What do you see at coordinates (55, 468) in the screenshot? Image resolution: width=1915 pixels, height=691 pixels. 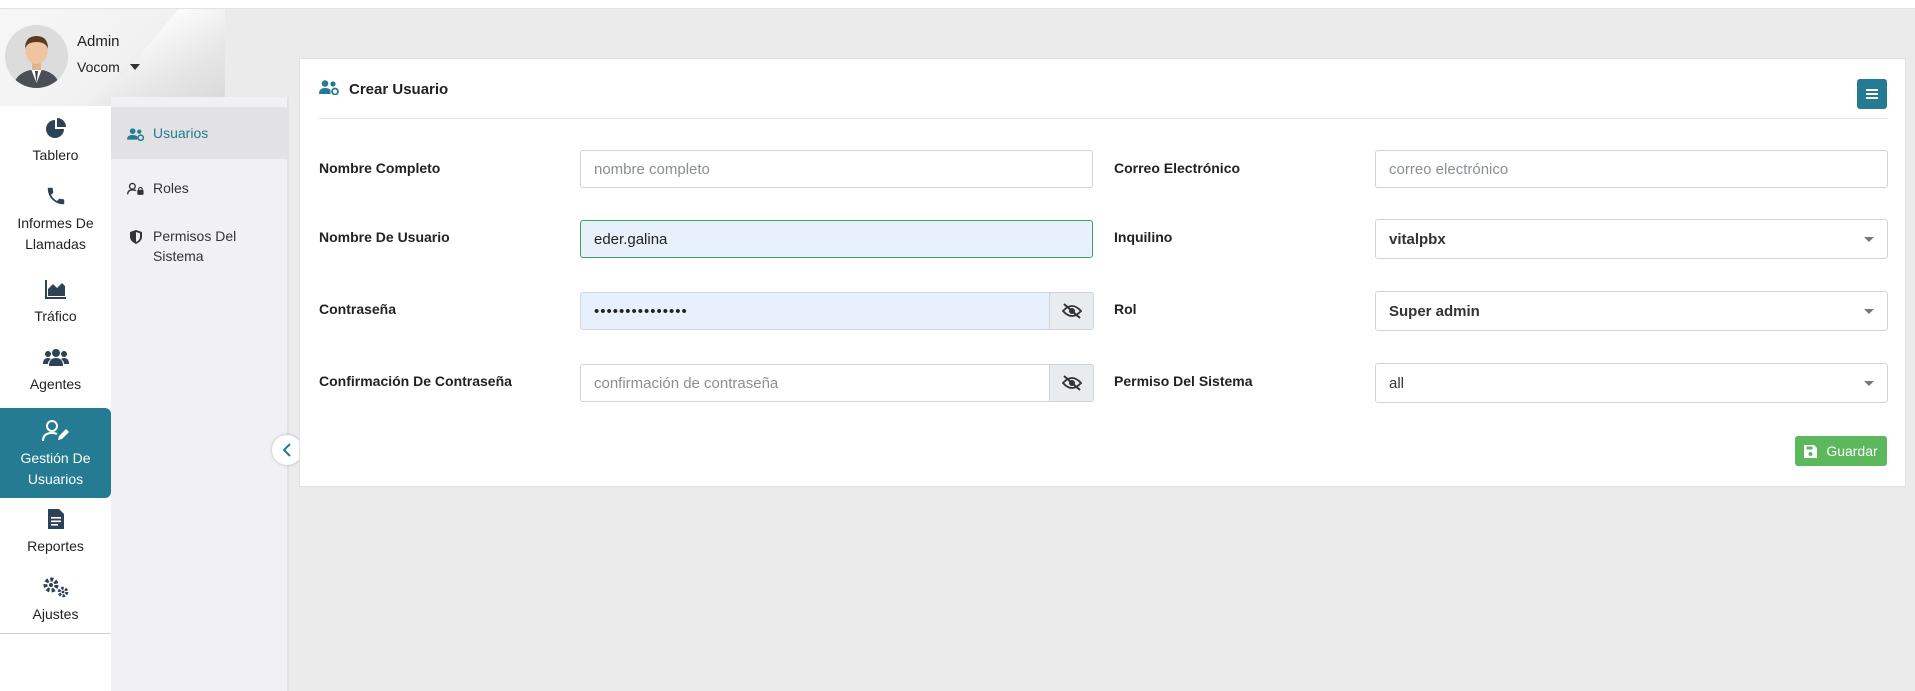 I see `nav-item-label: Gestión De Usuarios` at bounding box center [55, 468].